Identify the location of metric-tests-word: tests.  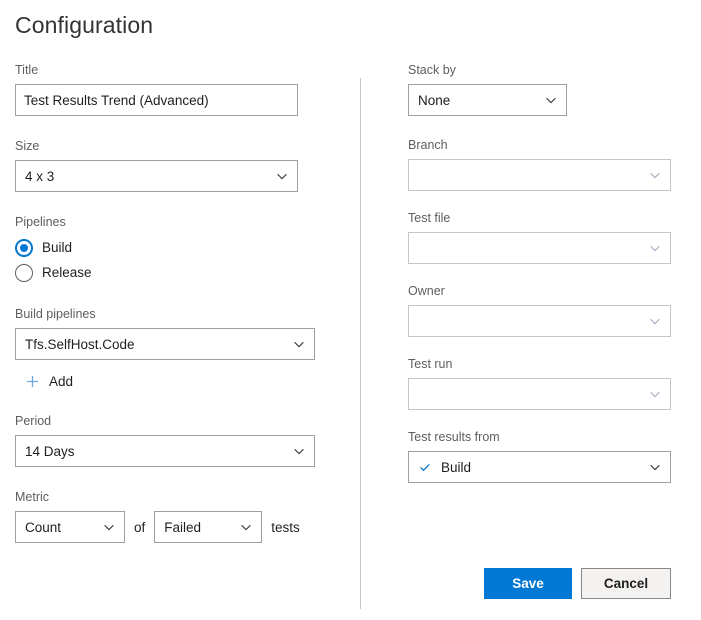
(285, 527).